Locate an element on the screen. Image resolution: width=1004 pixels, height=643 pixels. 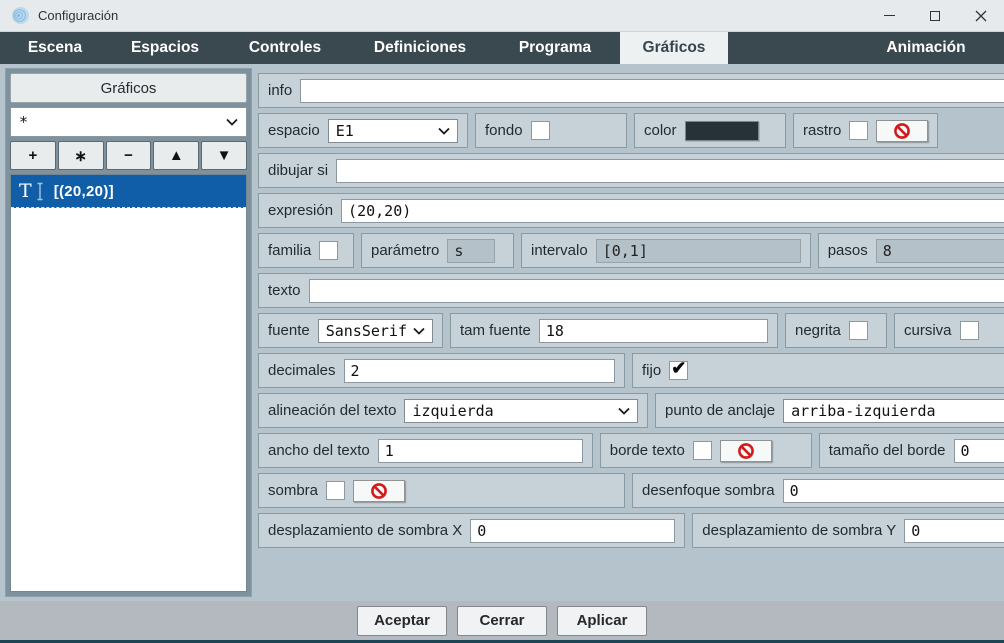
field-texto: texto T Rtf is located at coordinates (631, 290).